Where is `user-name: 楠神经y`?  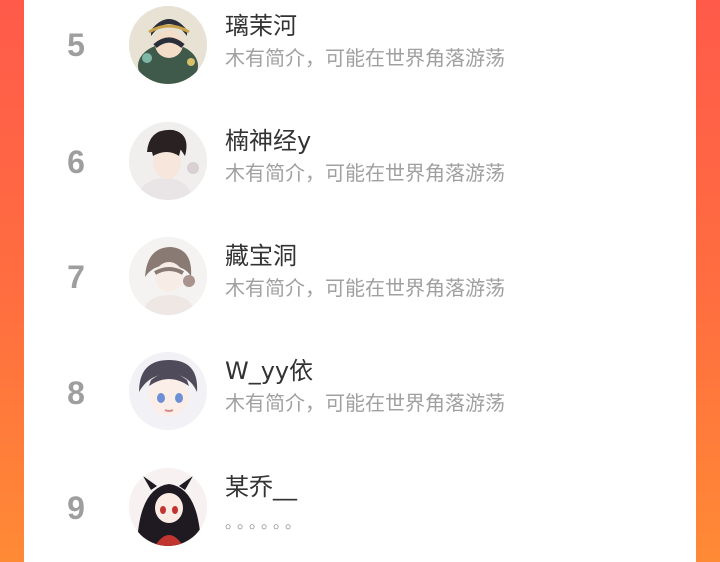 user-name: 楠神经y is located at coordinates (268, 141).